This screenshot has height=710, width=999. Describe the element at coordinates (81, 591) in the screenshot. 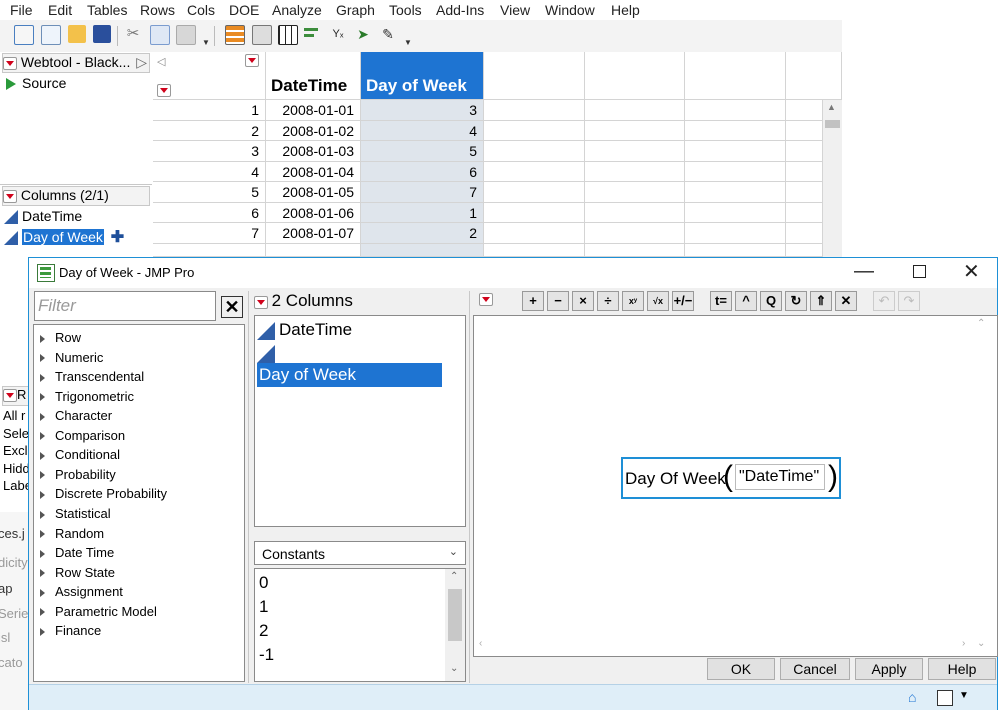

I see `function-category-assignment: Assignment` at that location.